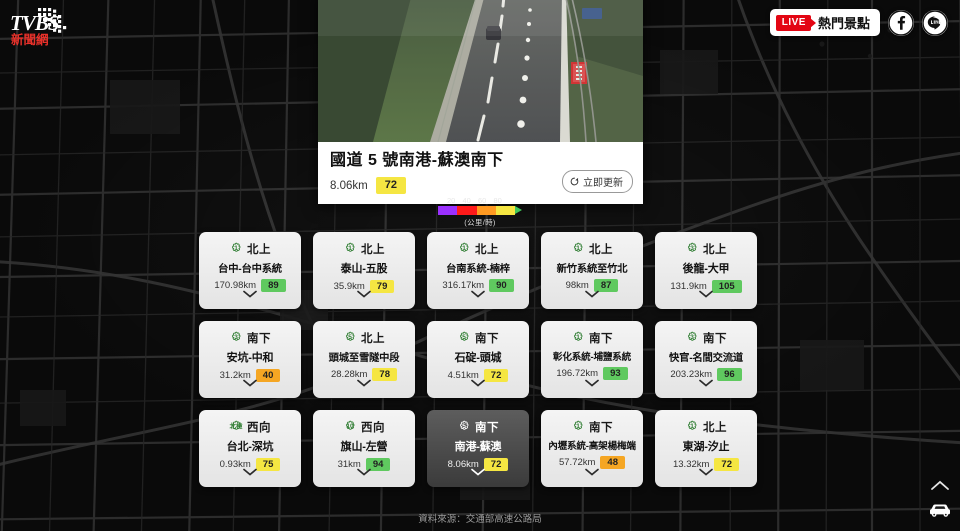 The height and width of the screenshot is (531, 960). I want to click on route-card: 北檢 西向 台北-深坑 0.93km 75, so click(250, 448).